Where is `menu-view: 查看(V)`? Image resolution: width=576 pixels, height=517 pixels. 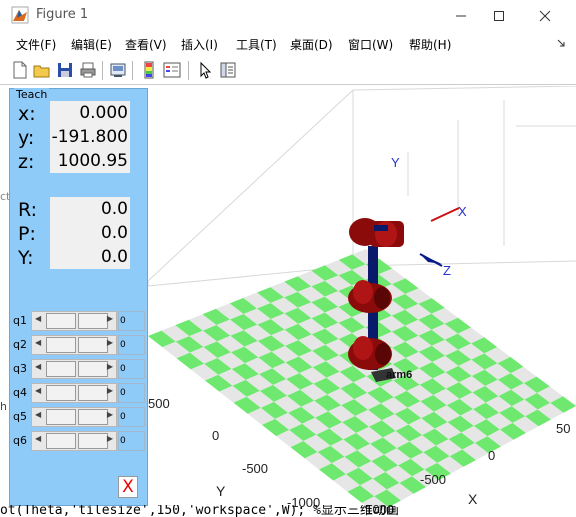
menu-view: 查看(V) is located at coordinates (146, 44).